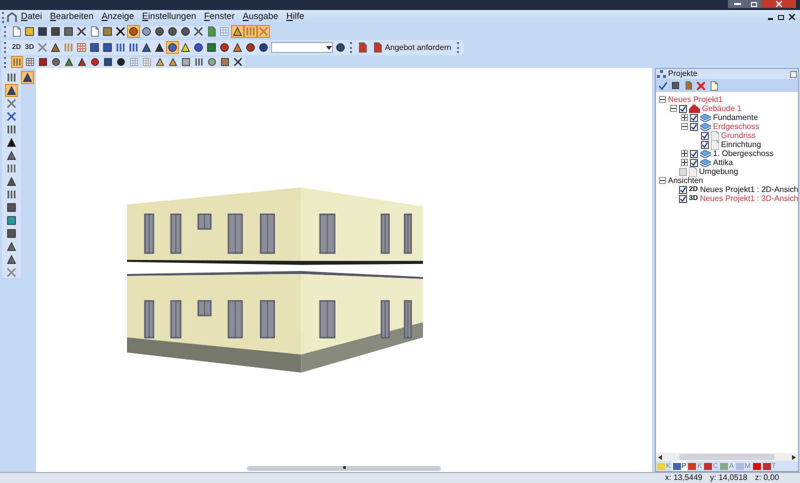 The height and width of the screenshot is (483, 800). I want to click on combo-field, so click(301, 47).